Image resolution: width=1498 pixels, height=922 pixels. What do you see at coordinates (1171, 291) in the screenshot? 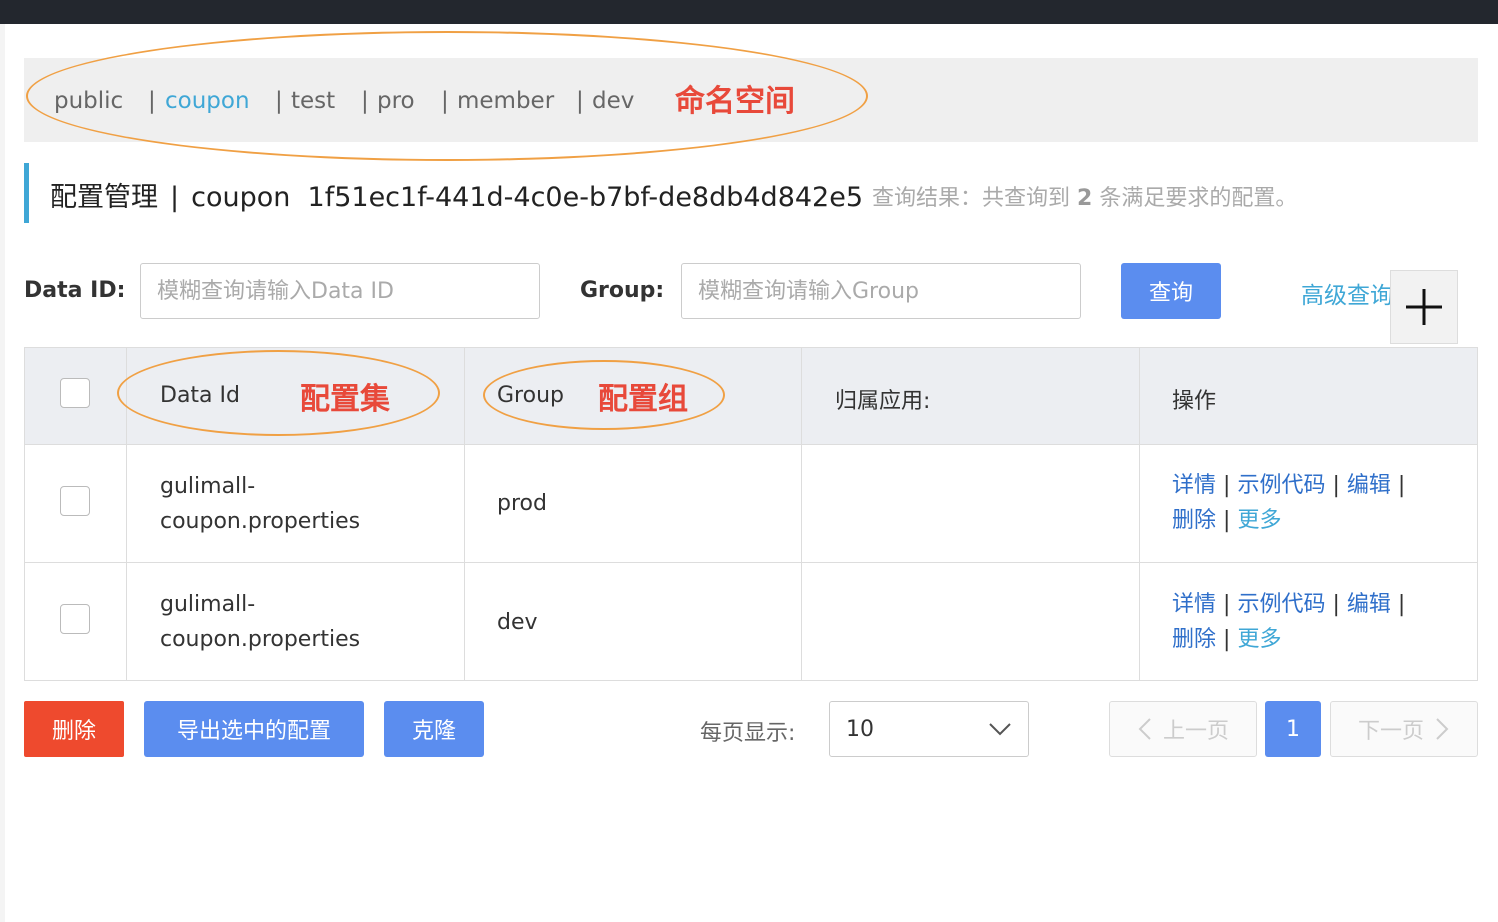
I see `query-button: 查询` at bounding box center [1171, 291].